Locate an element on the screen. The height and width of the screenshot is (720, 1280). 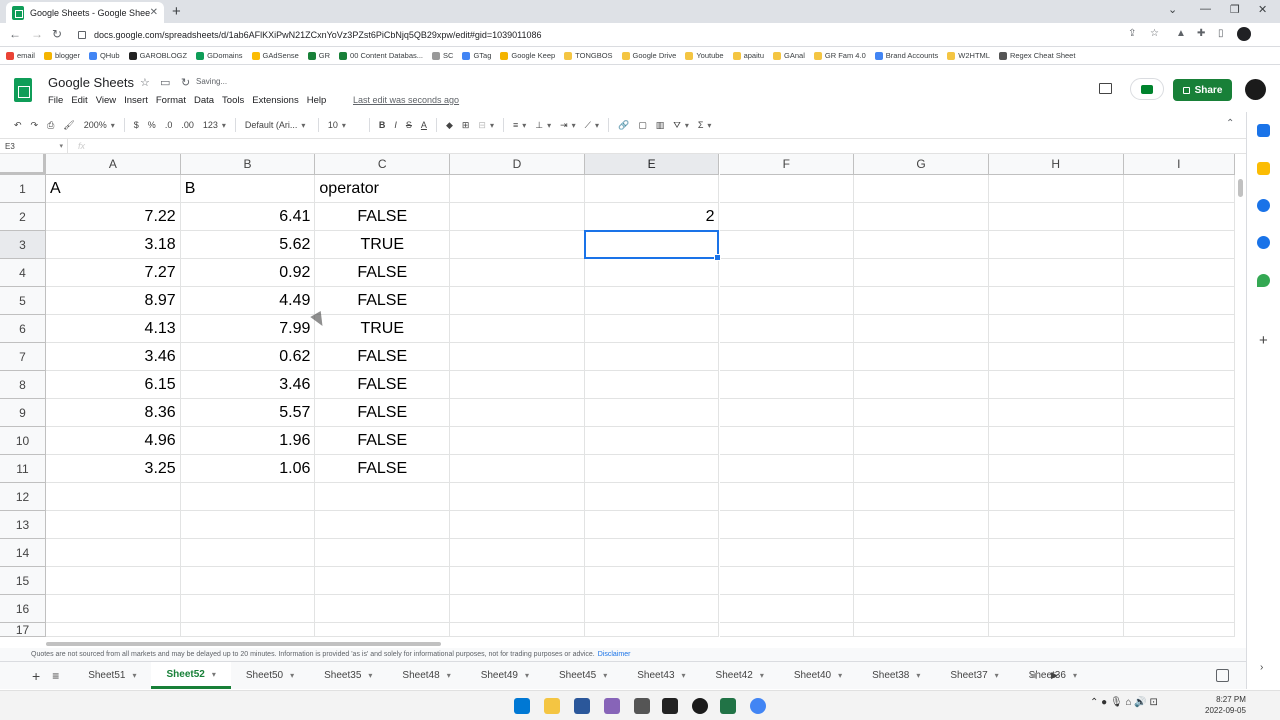
bookmark-item: W2HTML is located at coordinates (968, 55).